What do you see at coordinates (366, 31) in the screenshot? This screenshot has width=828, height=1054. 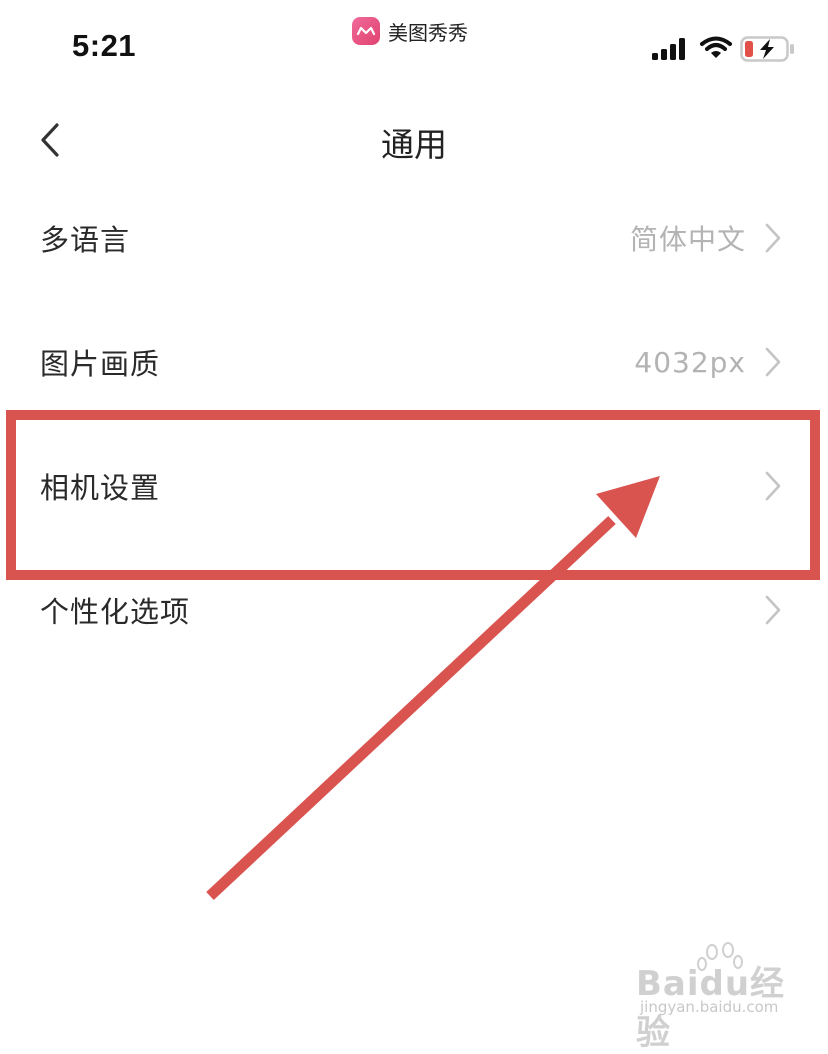 I see `meitu-logo-icon` at bounding box center [366, 31].